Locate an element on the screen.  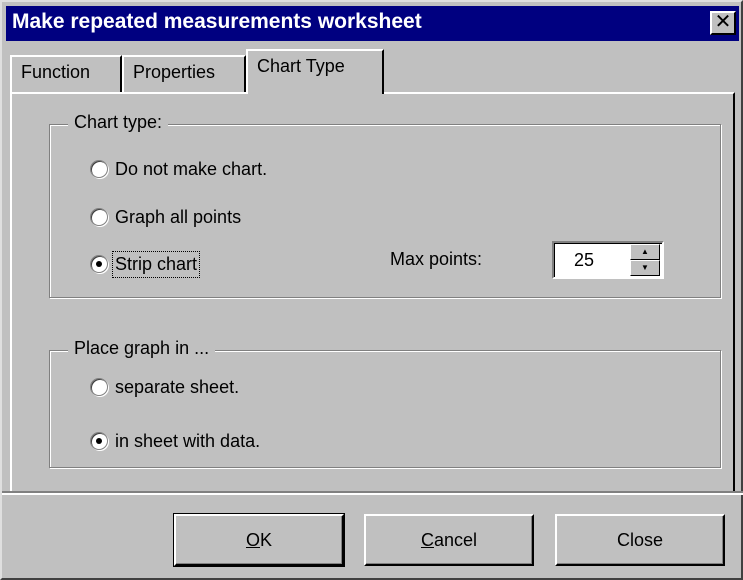
tab-chart-type: Chart Type is located at coordinates (315, 71).